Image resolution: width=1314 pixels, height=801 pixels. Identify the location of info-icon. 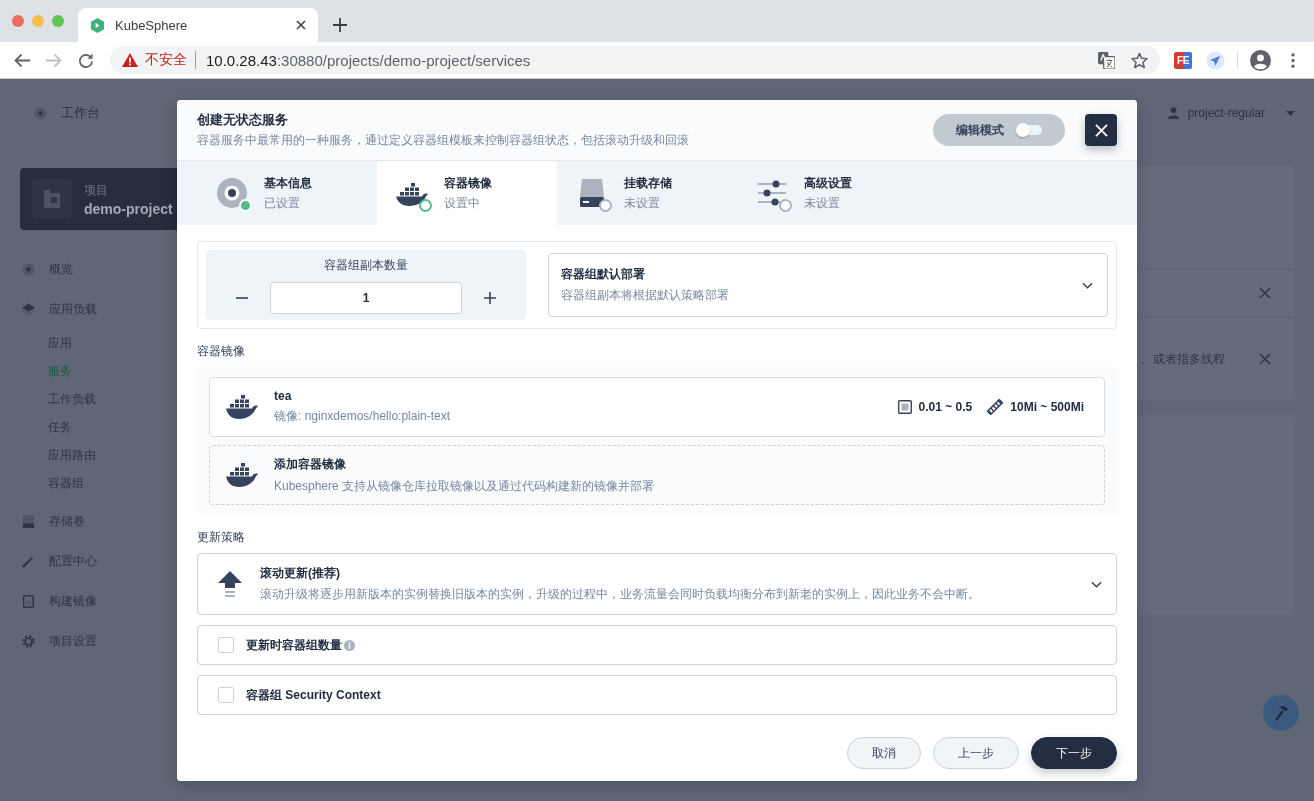
(349, 645).